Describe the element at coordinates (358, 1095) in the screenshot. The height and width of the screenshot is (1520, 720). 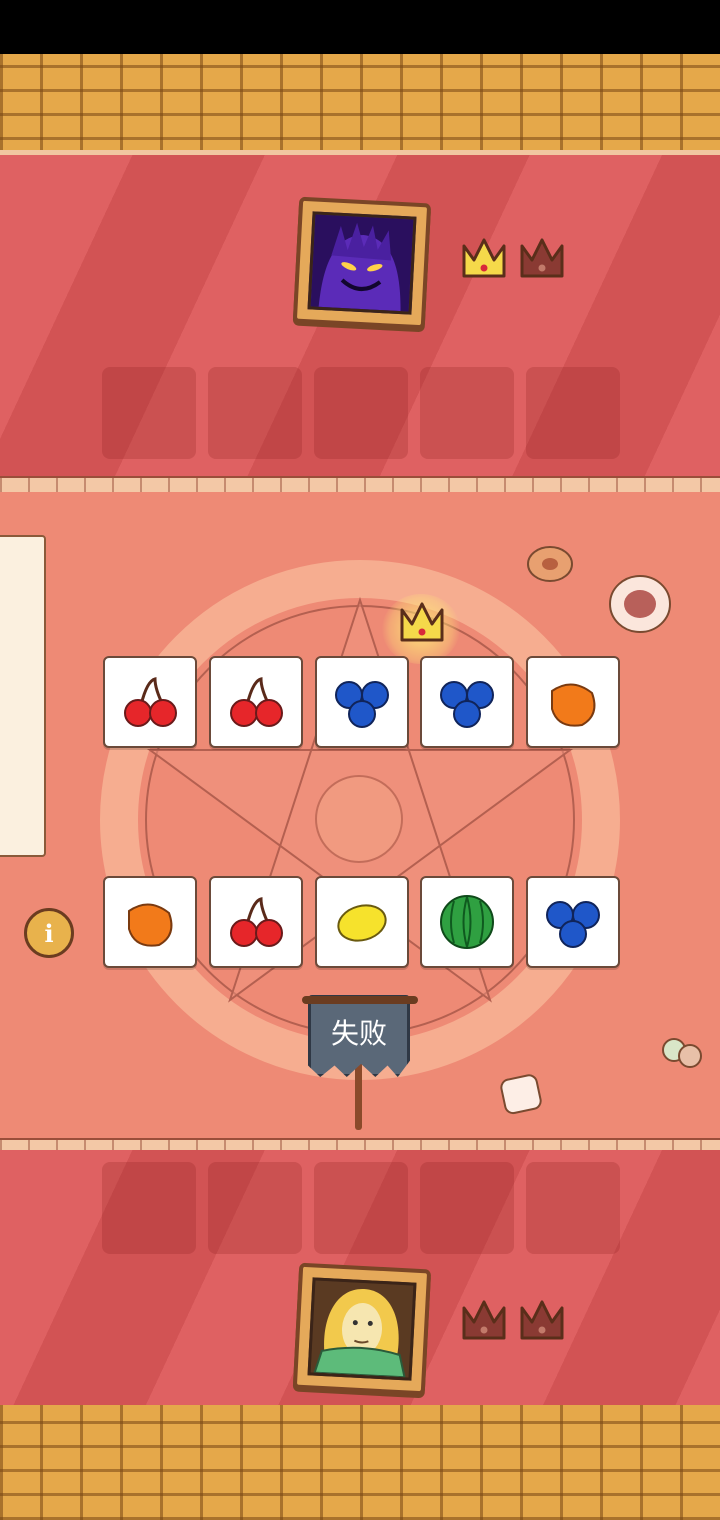
I see `flag-pole` at that location.